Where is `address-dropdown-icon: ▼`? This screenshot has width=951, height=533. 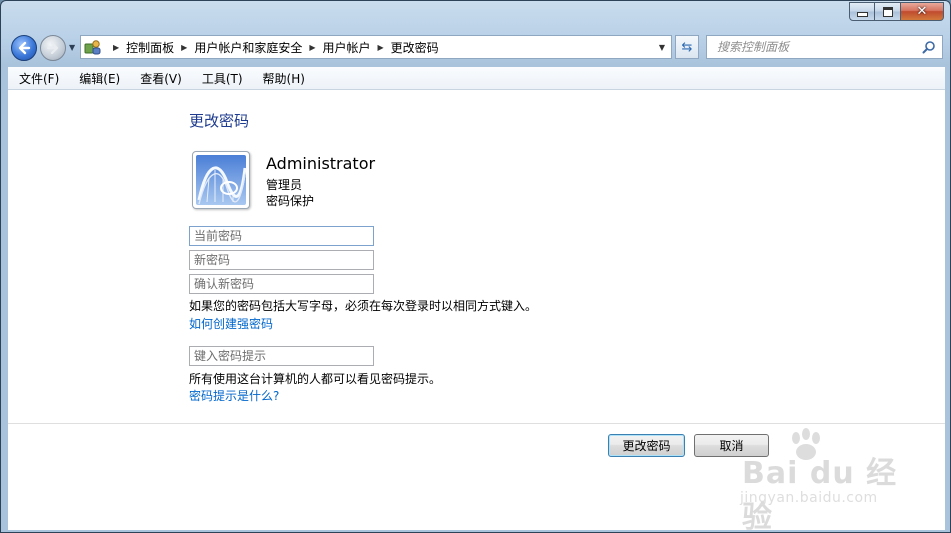
address-dropdown-icon: ▼ is located at coordinates (662, 47).